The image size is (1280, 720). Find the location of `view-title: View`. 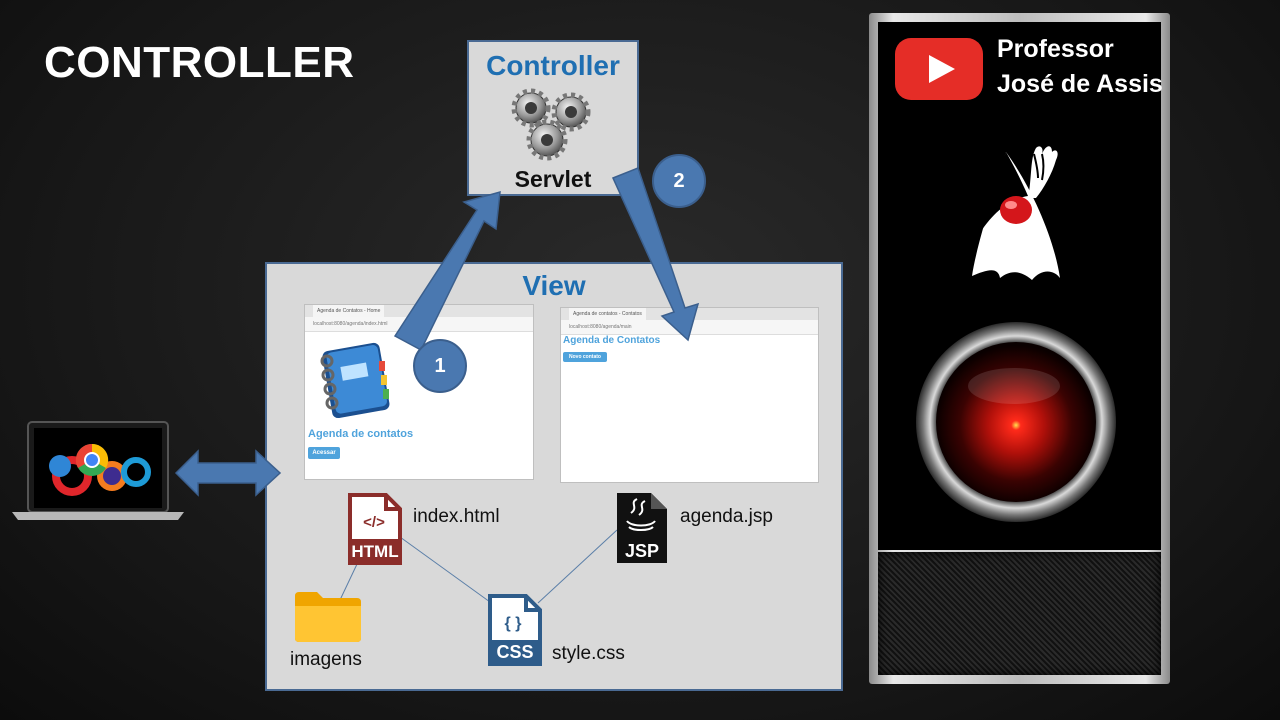

view-title: View is located at coordinates (554, 285).